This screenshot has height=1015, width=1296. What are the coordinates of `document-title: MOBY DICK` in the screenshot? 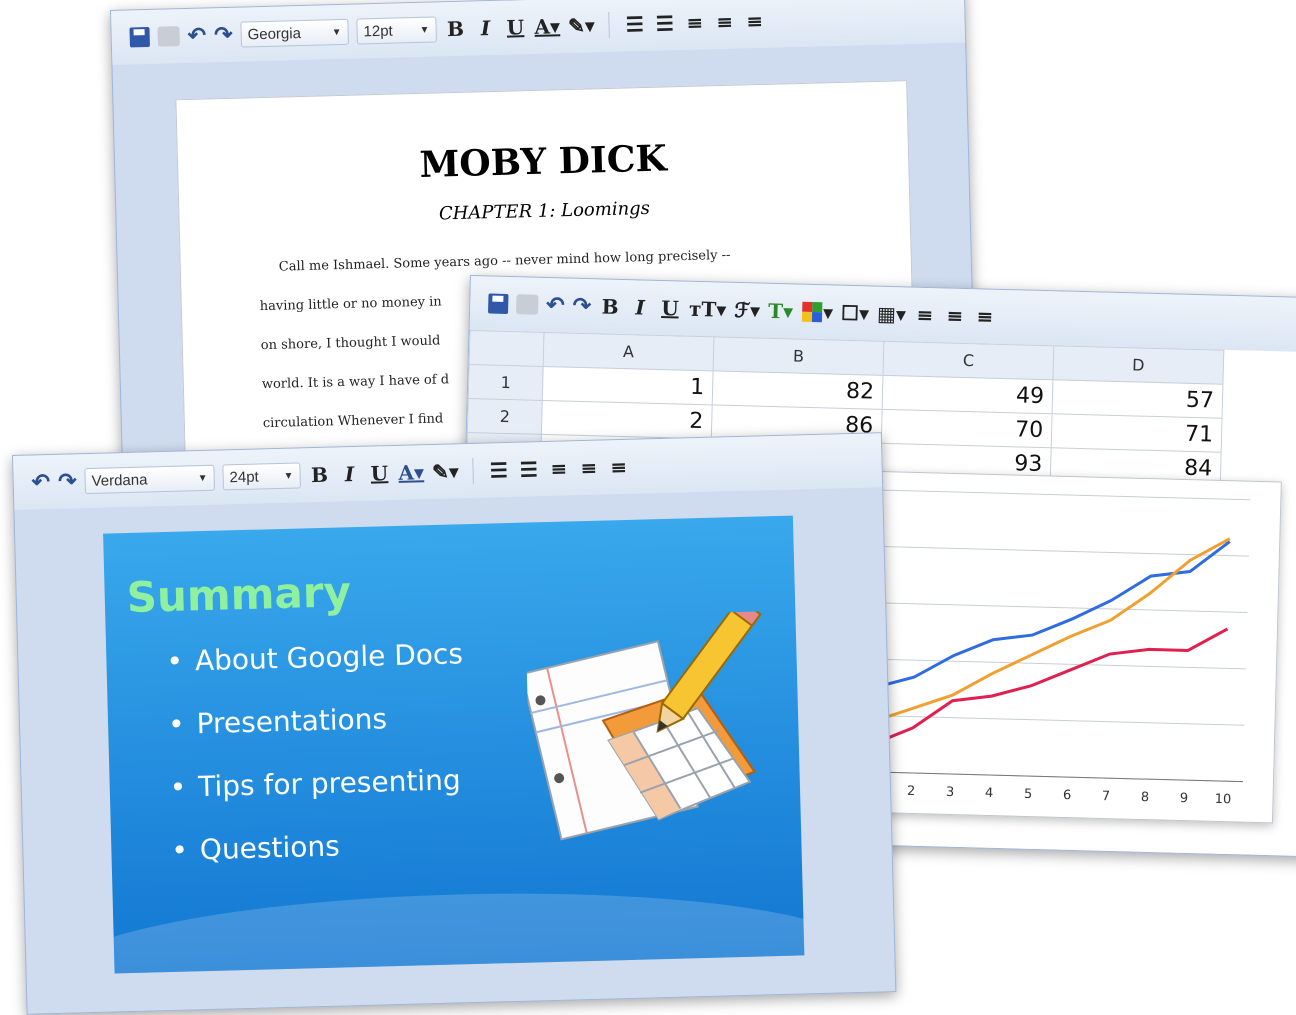 It's located at (543, 161).